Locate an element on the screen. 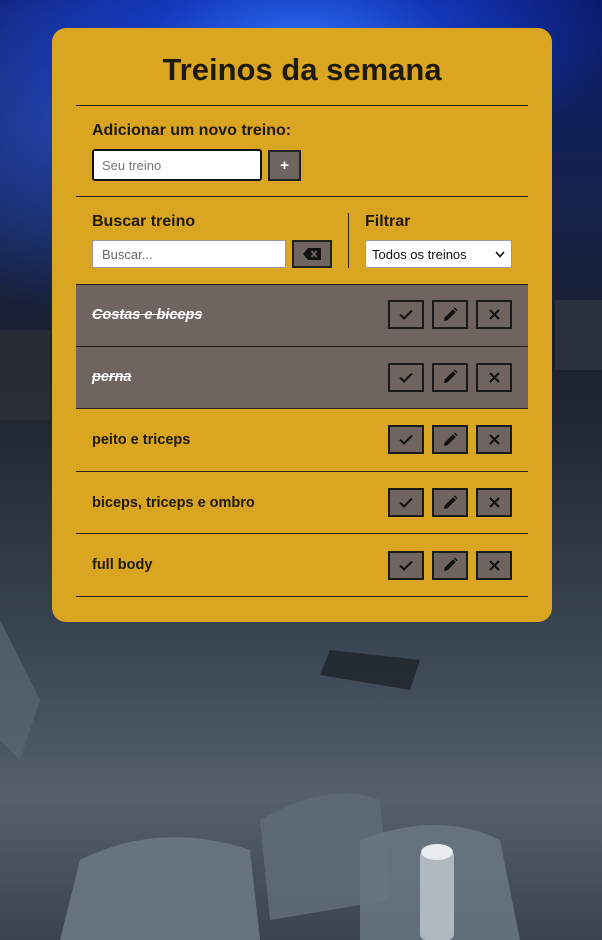 This screenshot has width=602, height=940. add-todo-button: + is located at coordinates (284, 165).